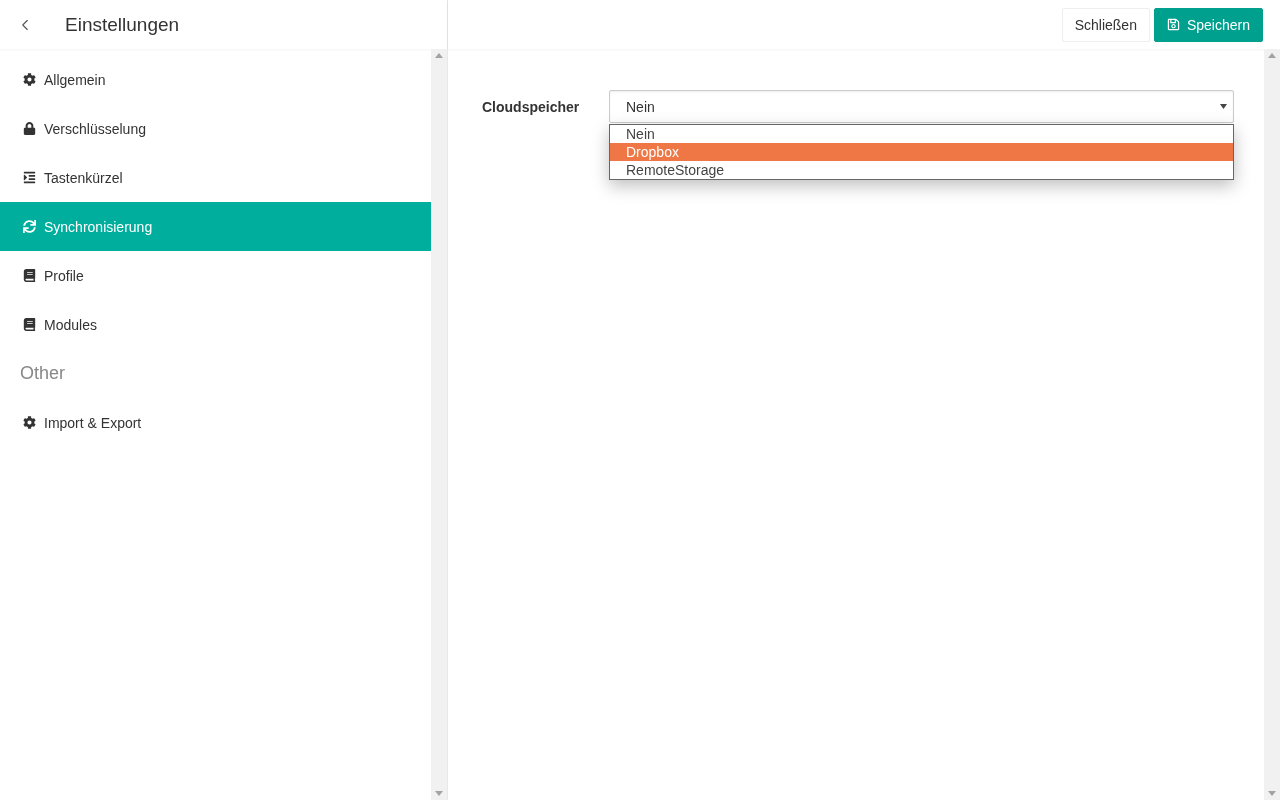  I want to click on dropdown-option: RemoteStorage, so click(921, 170).